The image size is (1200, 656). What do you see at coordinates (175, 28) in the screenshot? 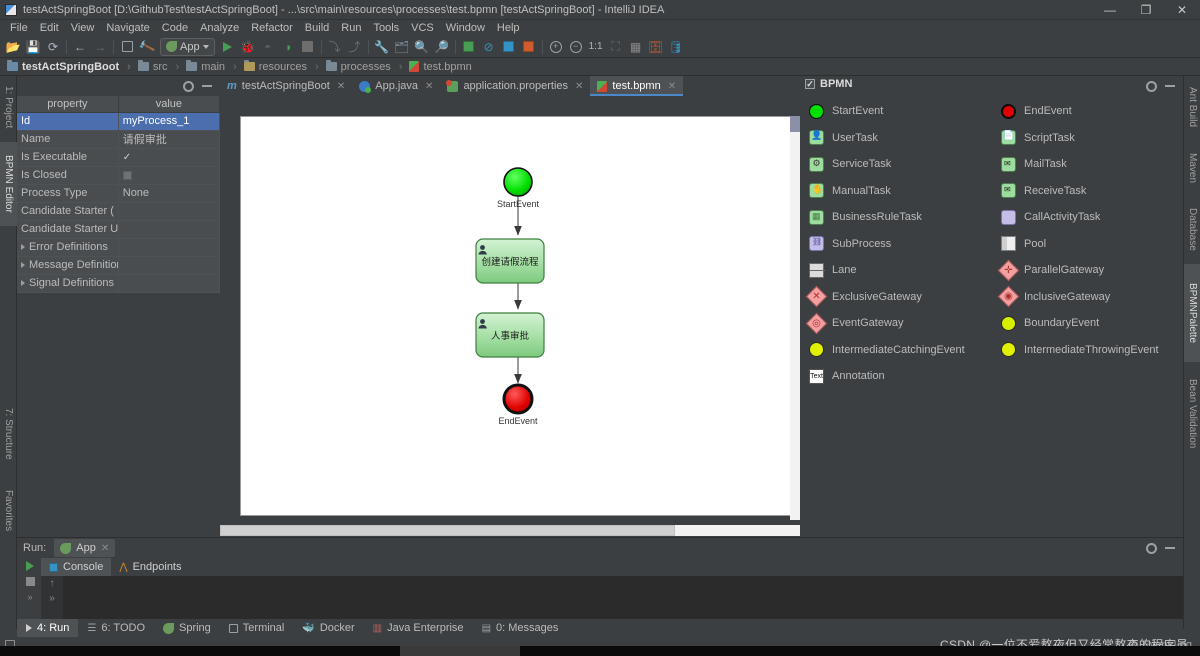
I see `menu-item-code: Code` at bounding box center [175, 28].